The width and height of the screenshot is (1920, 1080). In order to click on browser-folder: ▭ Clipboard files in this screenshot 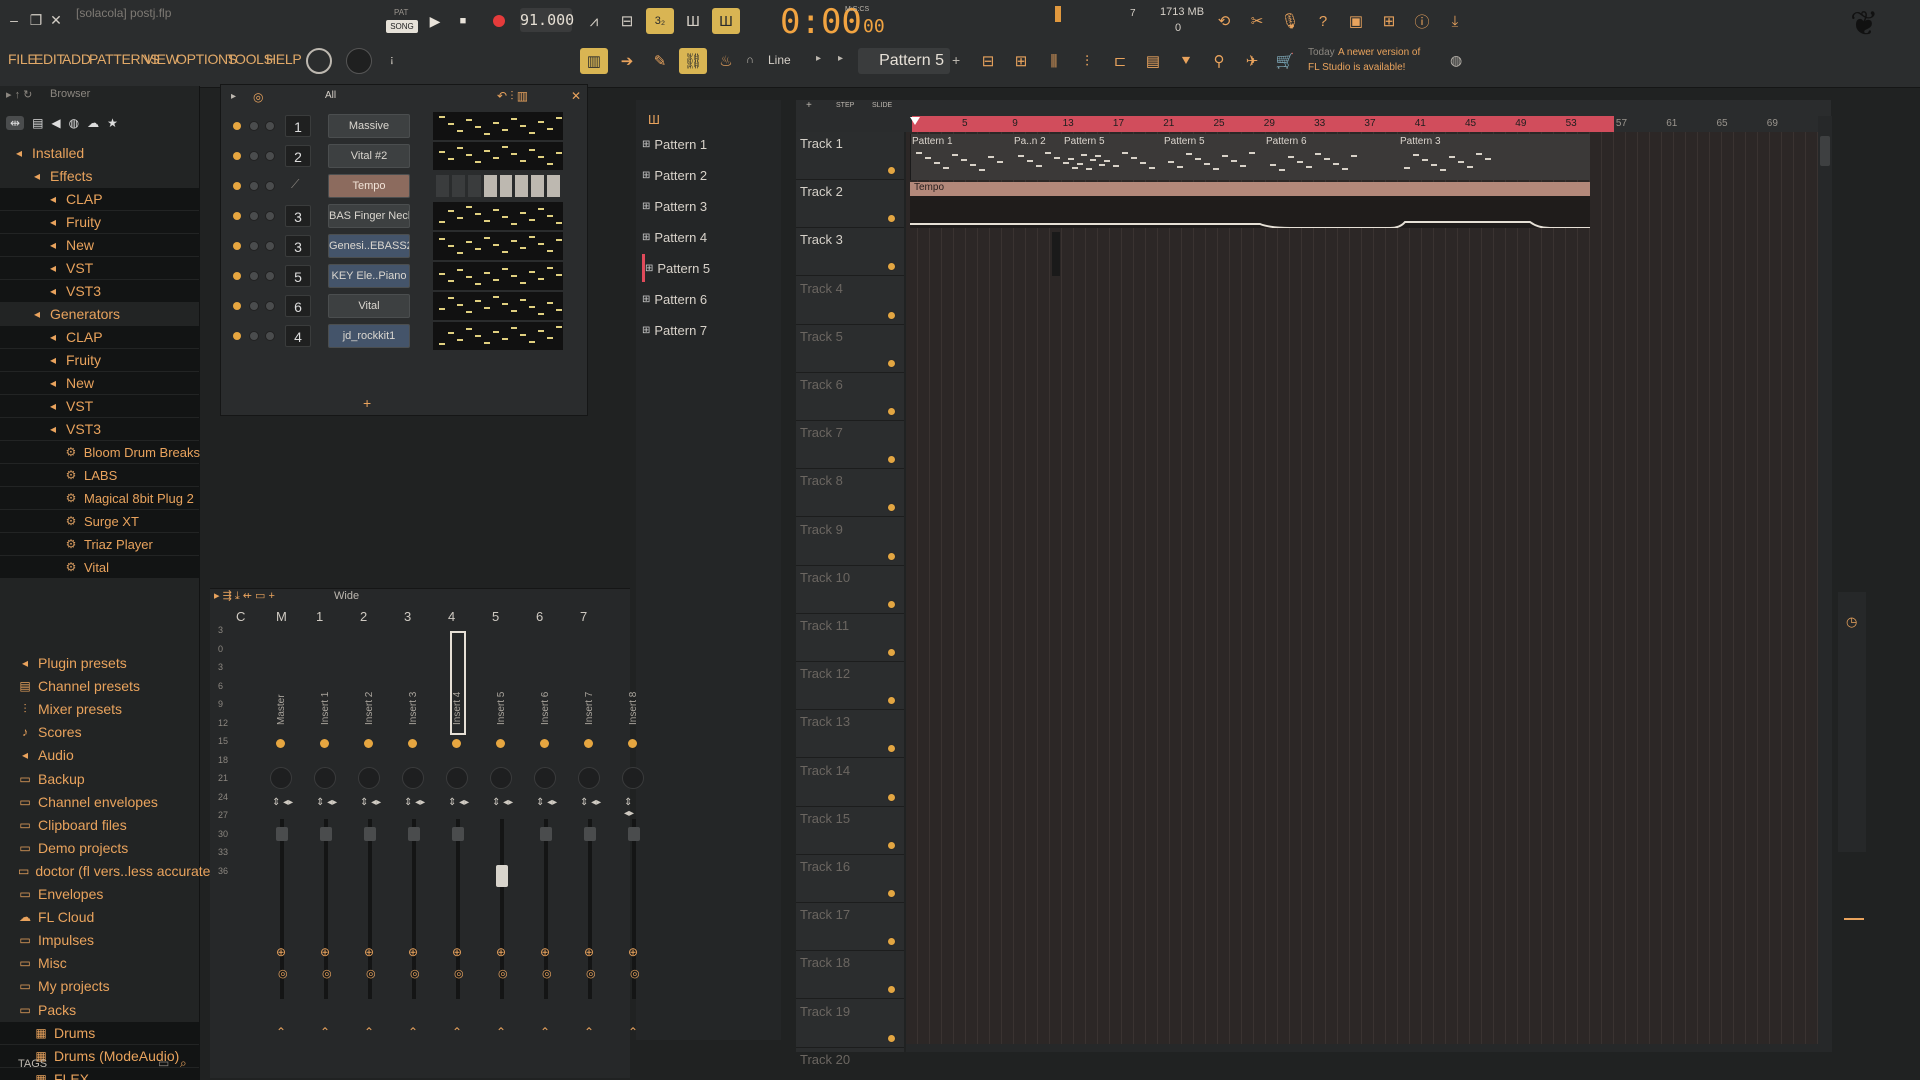, I will do `click(100, 825)`.